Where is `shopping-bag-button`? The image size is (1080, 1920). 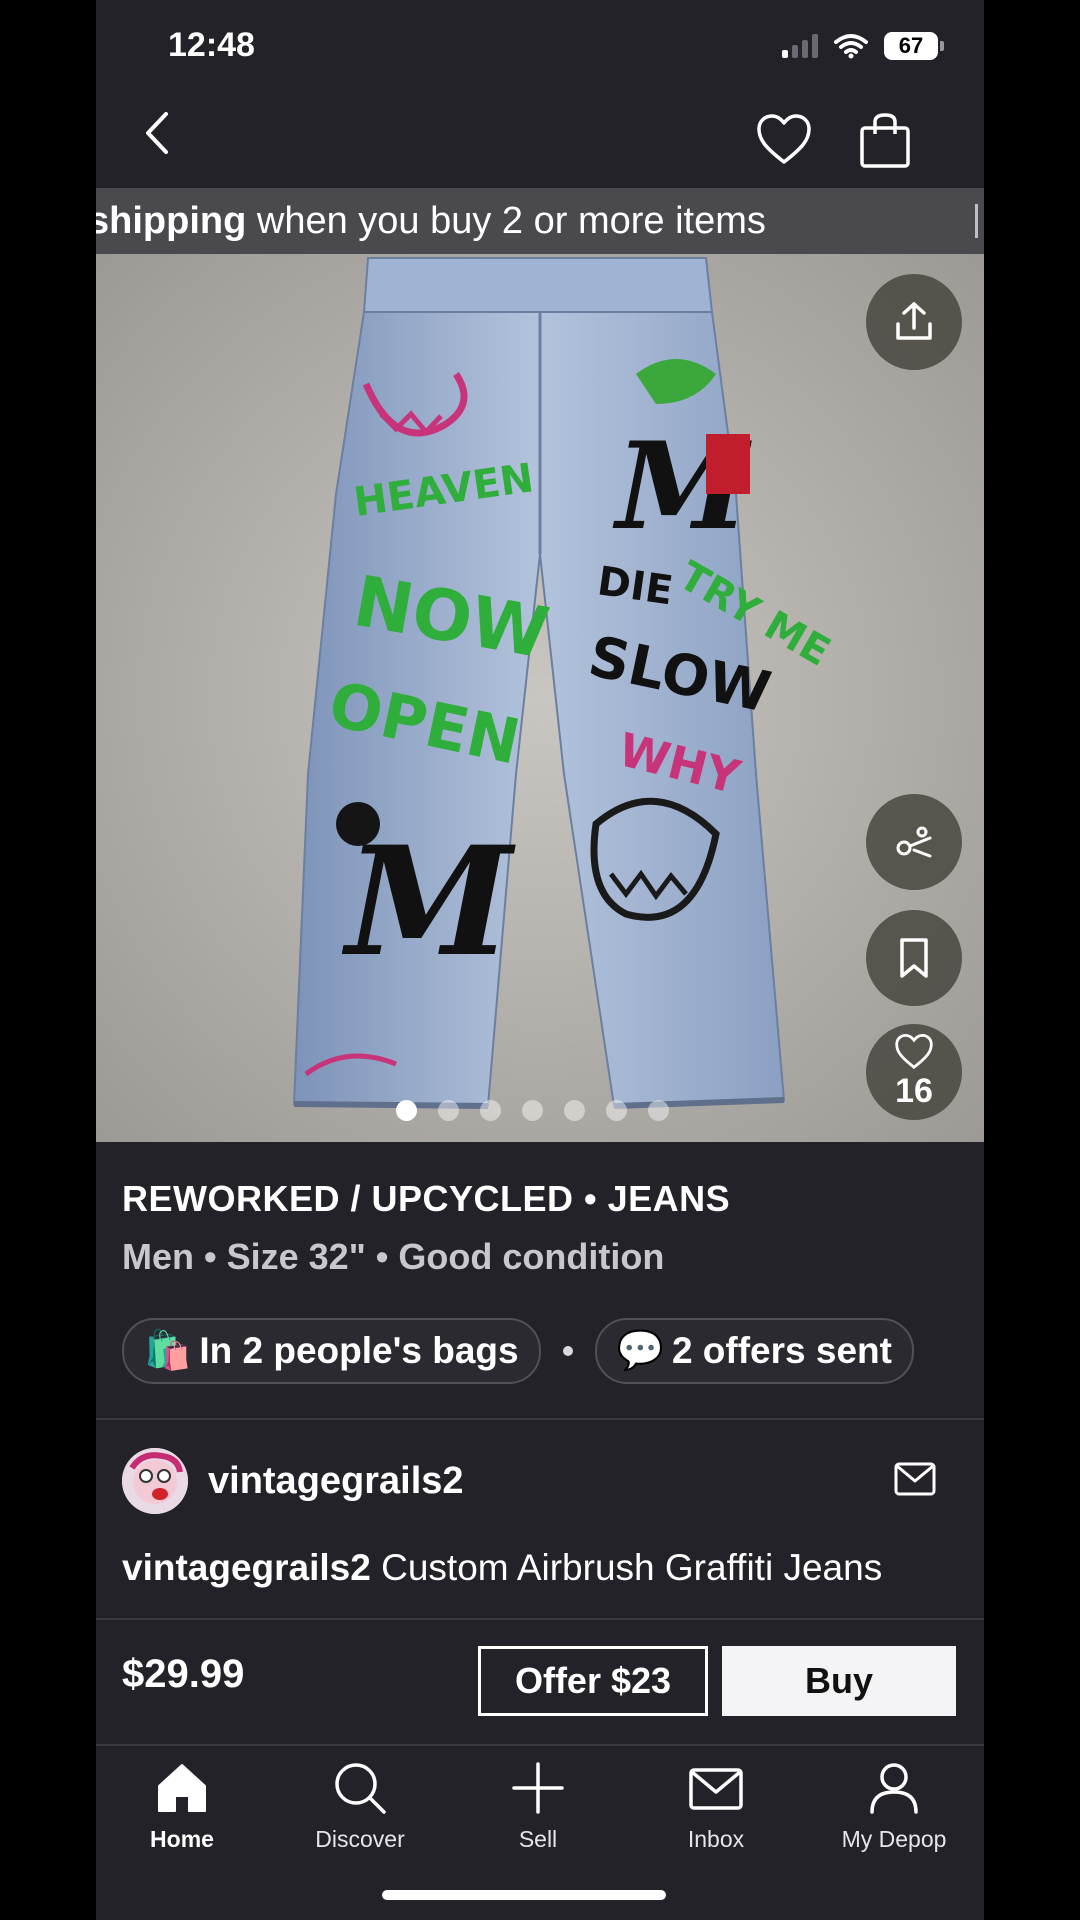
shopping-bag-button is located at coordinates (885, 141).